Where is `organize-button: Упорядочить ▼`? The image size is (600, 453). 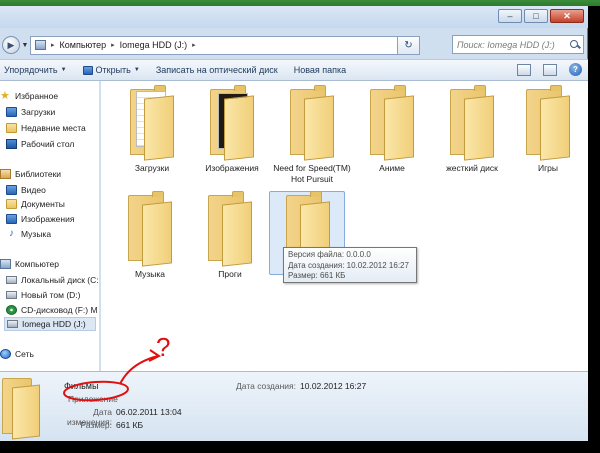
organize-button: Упорядочить ▼ is located at coordinates (39, 70).